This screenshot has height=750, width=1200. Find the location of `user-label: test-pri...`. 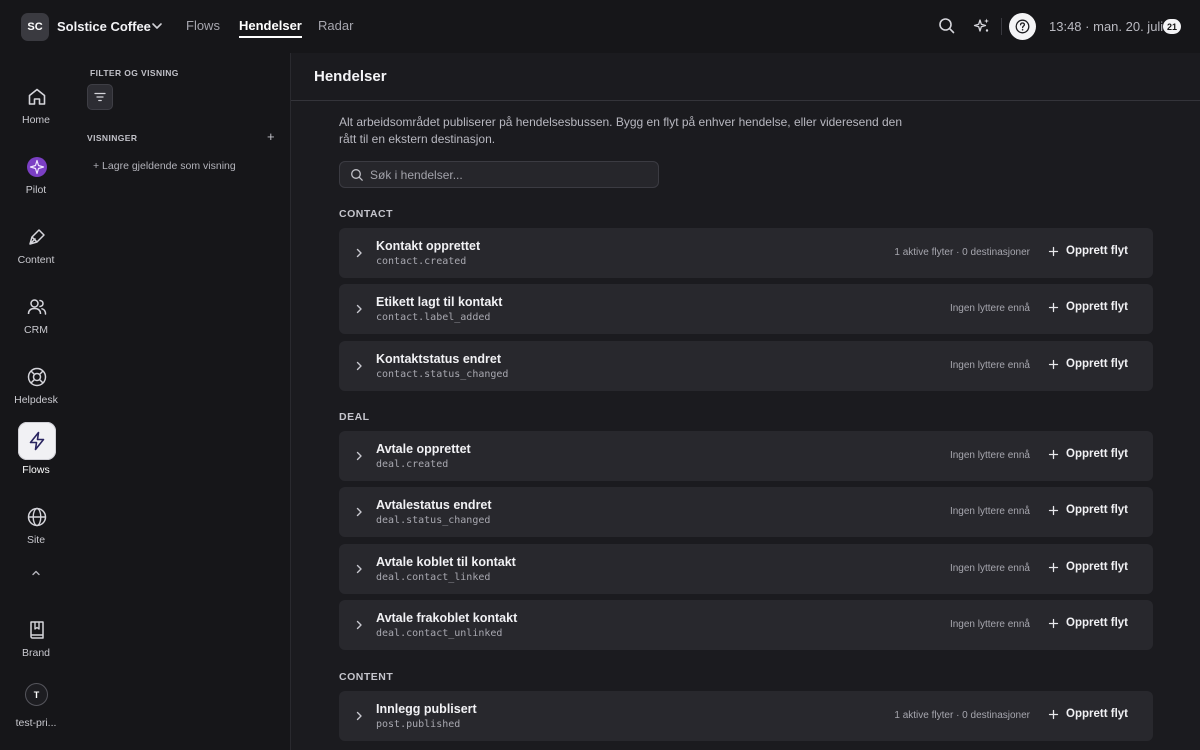

user-label: test-pri... is located at coordinates (36, 723).